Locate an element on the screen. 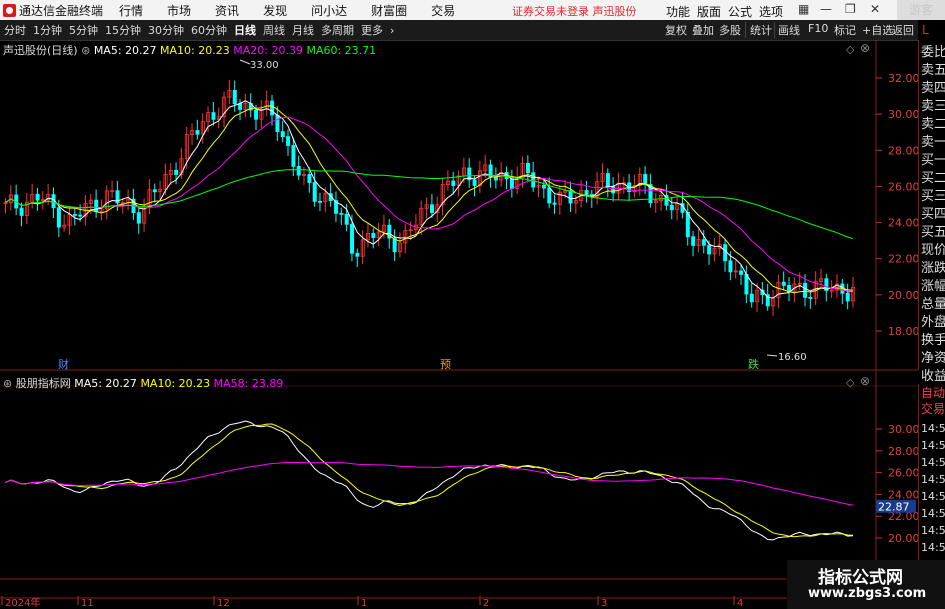 The height and width of the screenshot is (609, 945). sub-tick-label: 20.00 is located at coordinates (904, 538).